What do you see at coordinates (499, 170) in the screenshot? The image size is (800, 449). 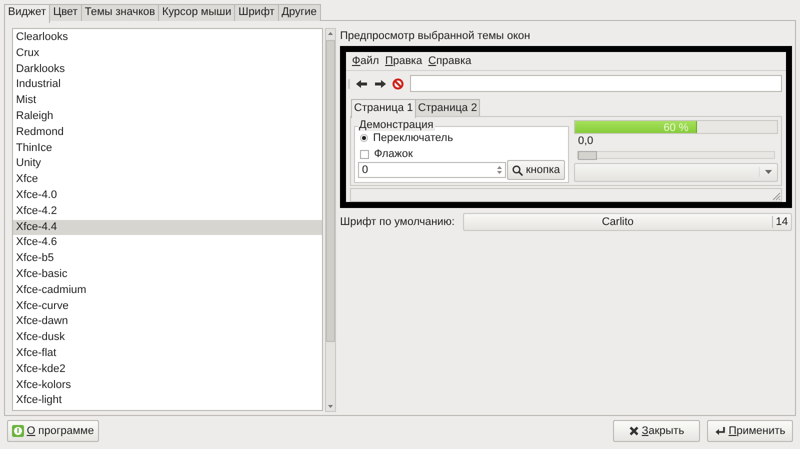 I see `spin-arrows-icon` at bounding box center [499, 170].